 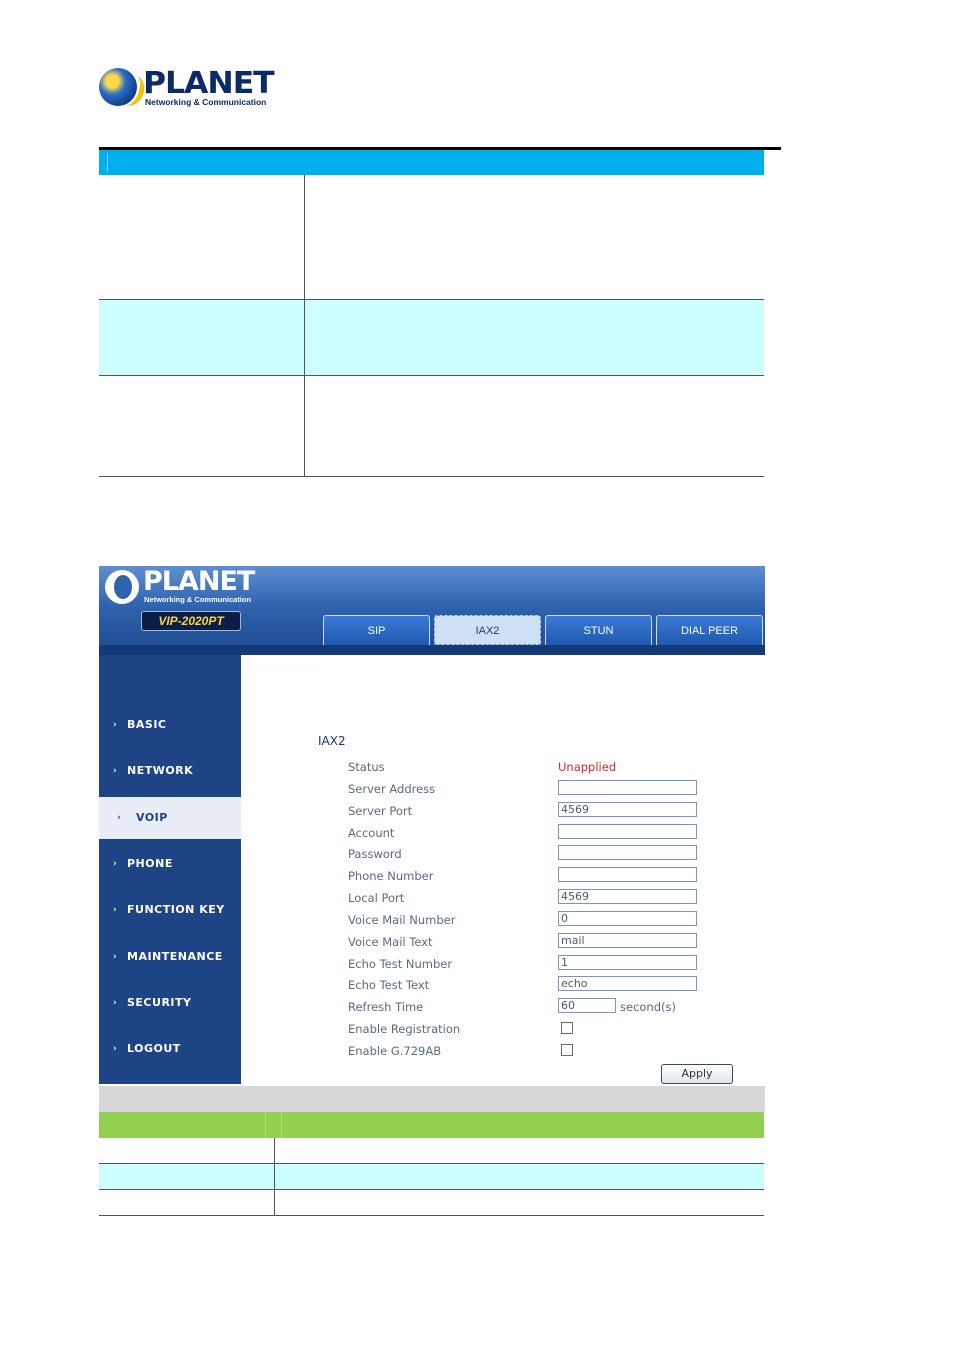 I want to click on sidebar-item-label: BASIC, so click(x=147, y=724).